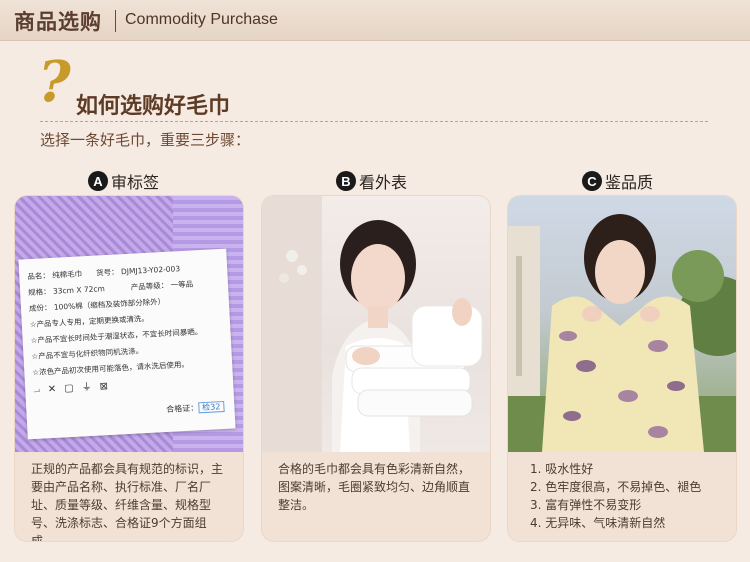  What do you see at coordinates (592, 181) in the screenshot?
I see `step-c-badge: C` at bounding box center [592, 181].